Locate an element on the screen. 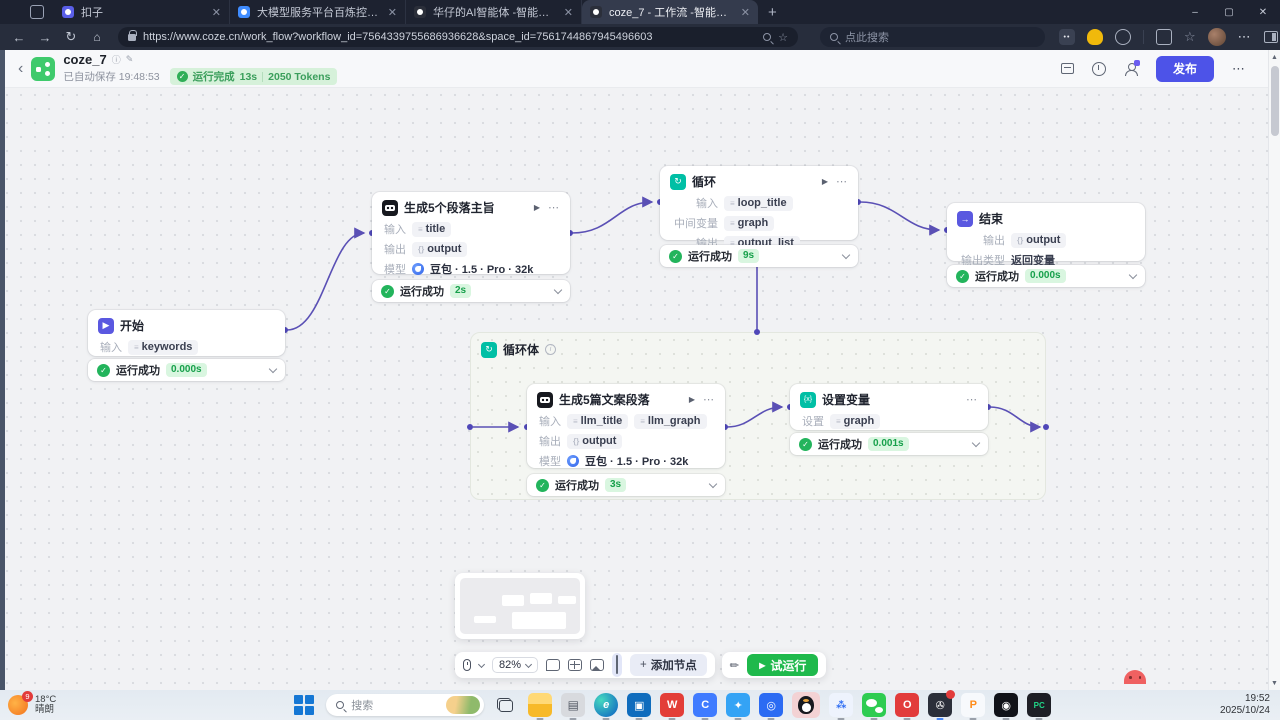  taskbar-app-device-tool: ▤ is located at coordinates (573, 706).